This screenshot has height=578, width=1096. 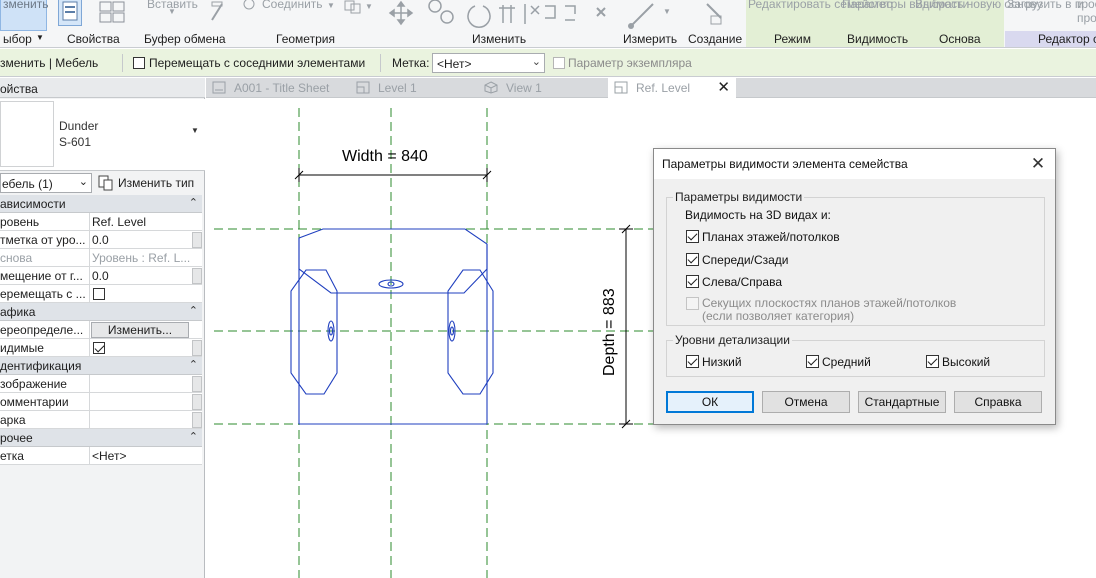 What do you see at coordinates (140, 420) in the screenshot?
I see `prop-mark-value` at bounding box center [140, 420].